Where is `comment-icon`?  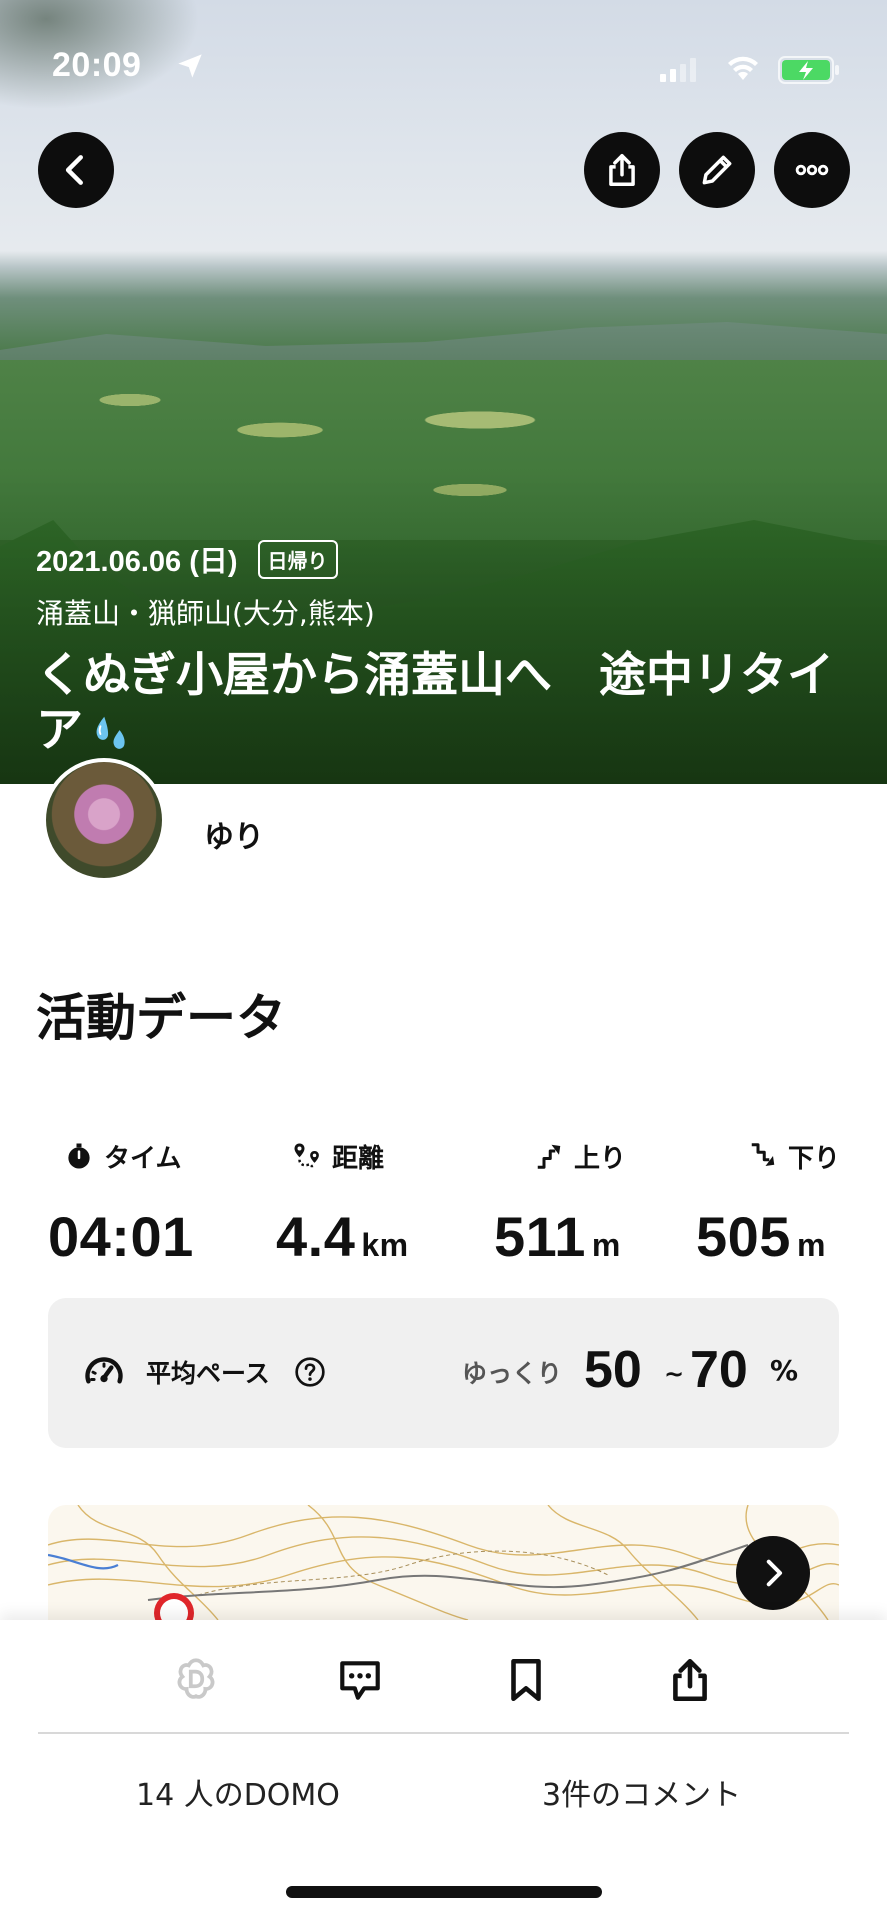
comment-icon is located at coordinates (360, 1680).